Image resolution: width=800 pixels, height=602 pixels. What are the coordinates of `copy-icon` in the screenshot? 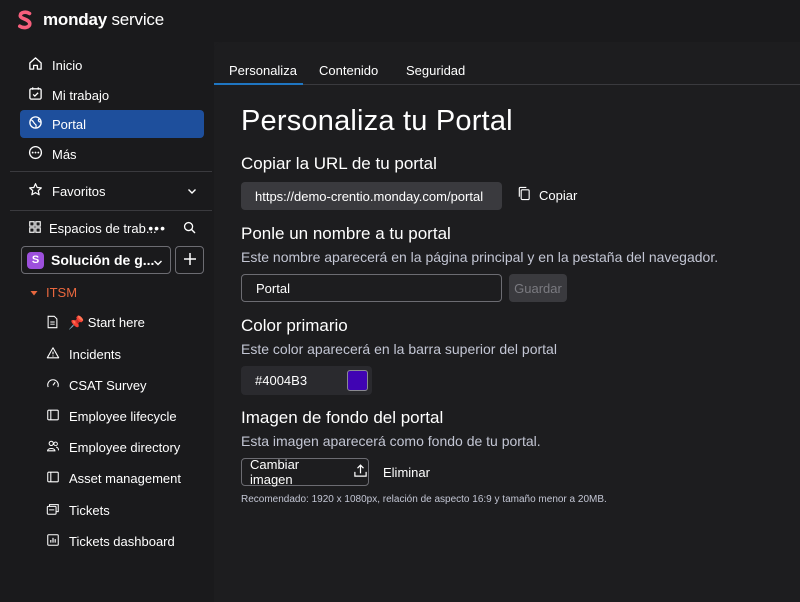 It's located at (524, 195).